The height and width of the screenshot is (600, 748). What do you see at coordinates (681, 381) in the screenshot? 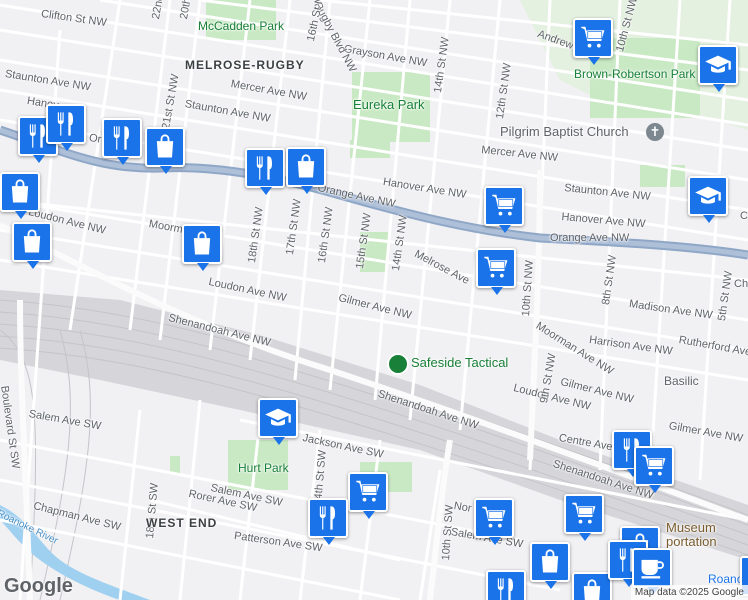
I see `place-label: Basilic` at bounding box center [681, 381].